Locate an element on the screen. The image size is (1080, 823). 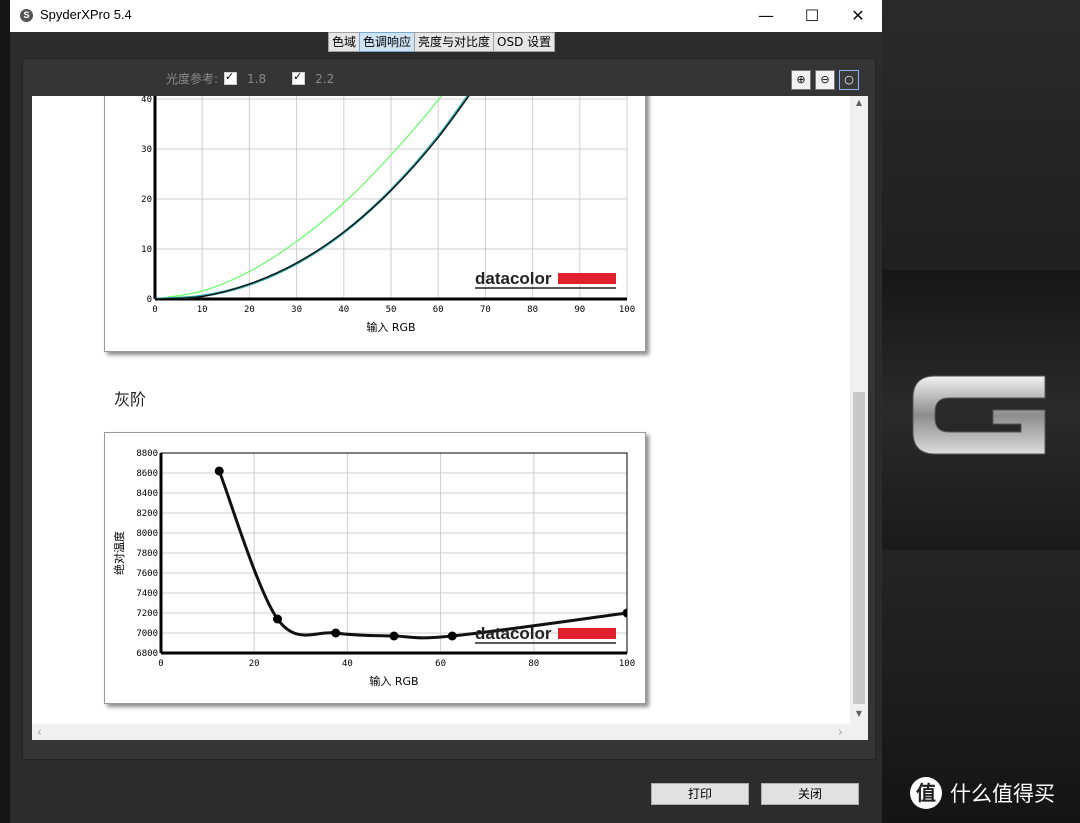
y-tick-label: 8000 is located at coordinates (147, 534).